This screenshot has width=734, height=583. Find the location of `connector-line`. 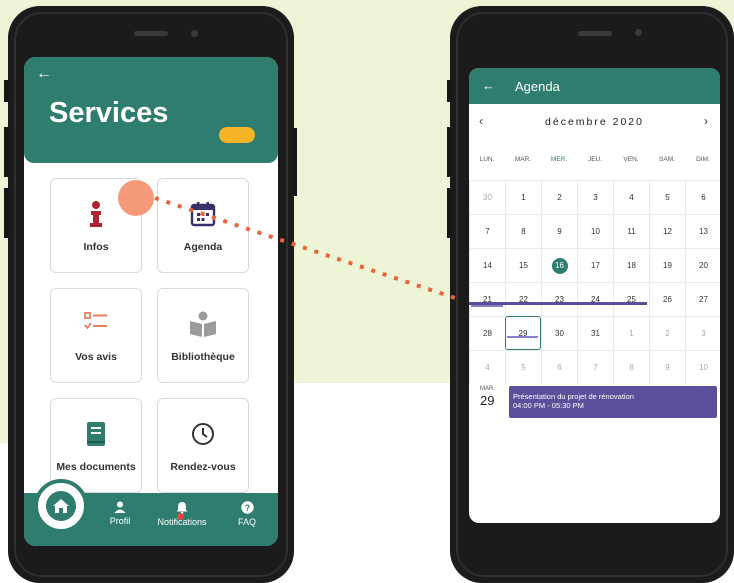

connector-line is located at coordinates (305, 248).